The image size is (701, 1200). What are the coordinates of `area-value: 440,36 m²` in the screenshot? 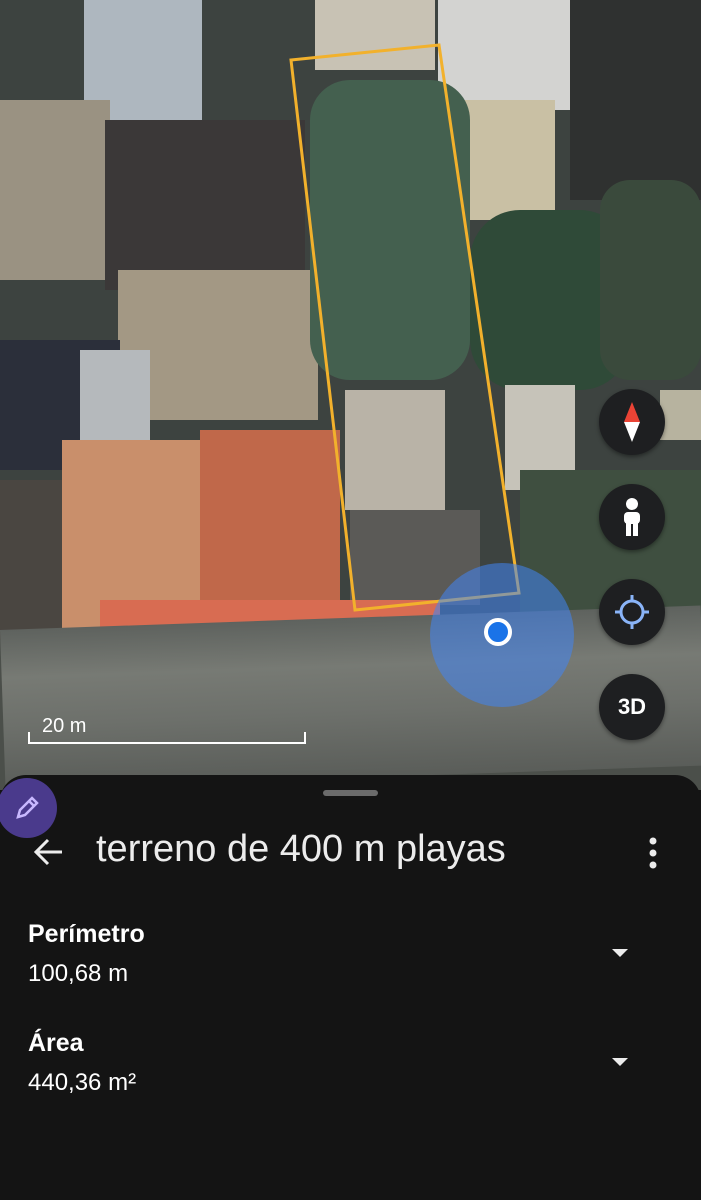 It's located at (82, 1082).